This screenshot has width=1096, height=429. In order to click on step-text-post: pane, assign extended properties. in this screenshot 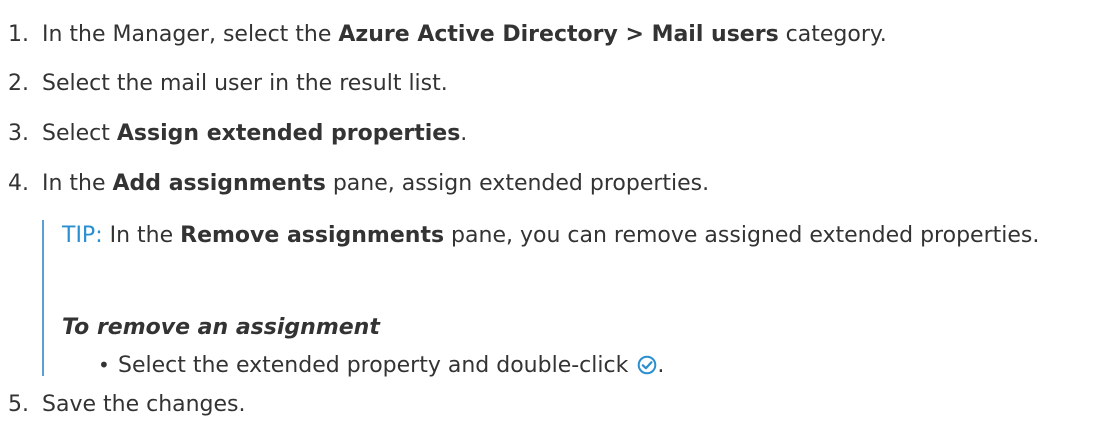, I will do `click(517, 183)`.